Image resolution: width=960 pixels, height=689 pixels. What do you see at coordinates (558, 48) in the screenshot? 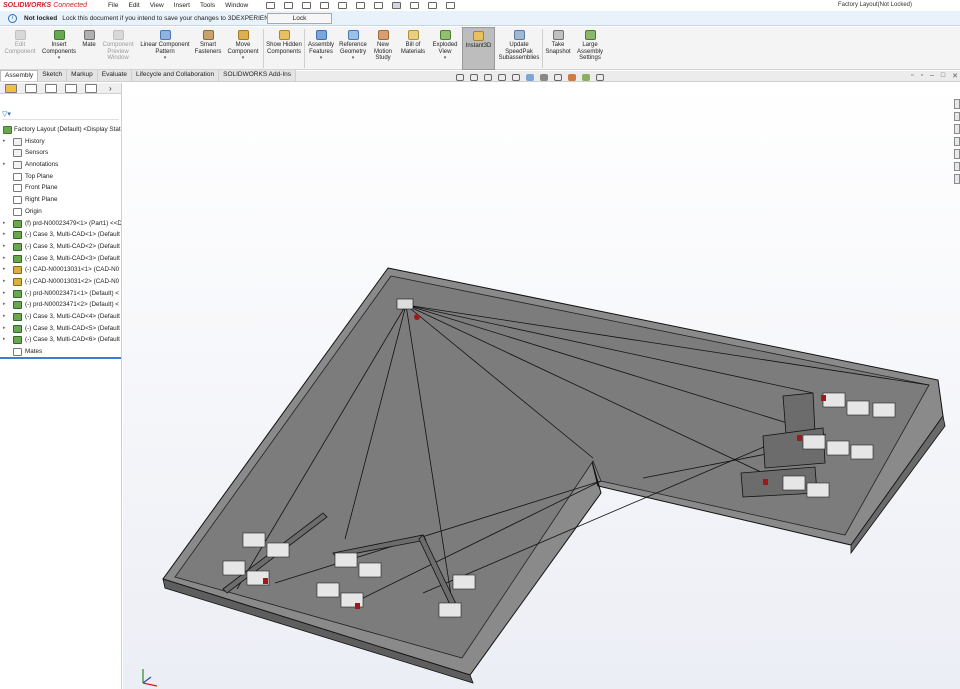
I see `take-snapshot-button: Take Snapshot` at bounding box center [558, 48].